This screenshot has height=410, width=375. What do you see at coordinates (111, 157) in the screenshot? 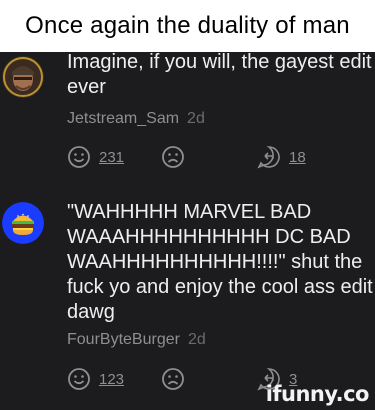
I see `smile-count: 231` at bounding box center [111, 157].